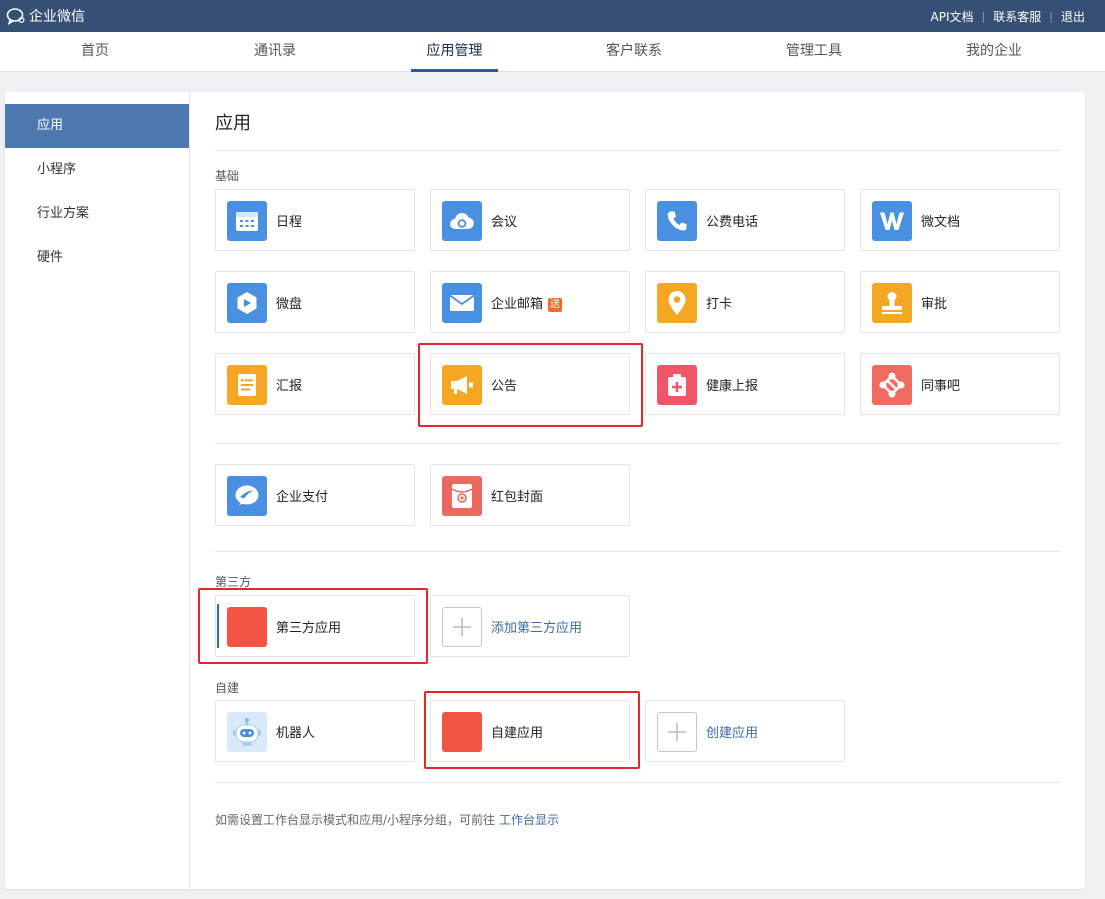 The height and width of the screenshot is (899, 1105). I want to click on app-card-health-report: 健康上报, so click(745, 384).